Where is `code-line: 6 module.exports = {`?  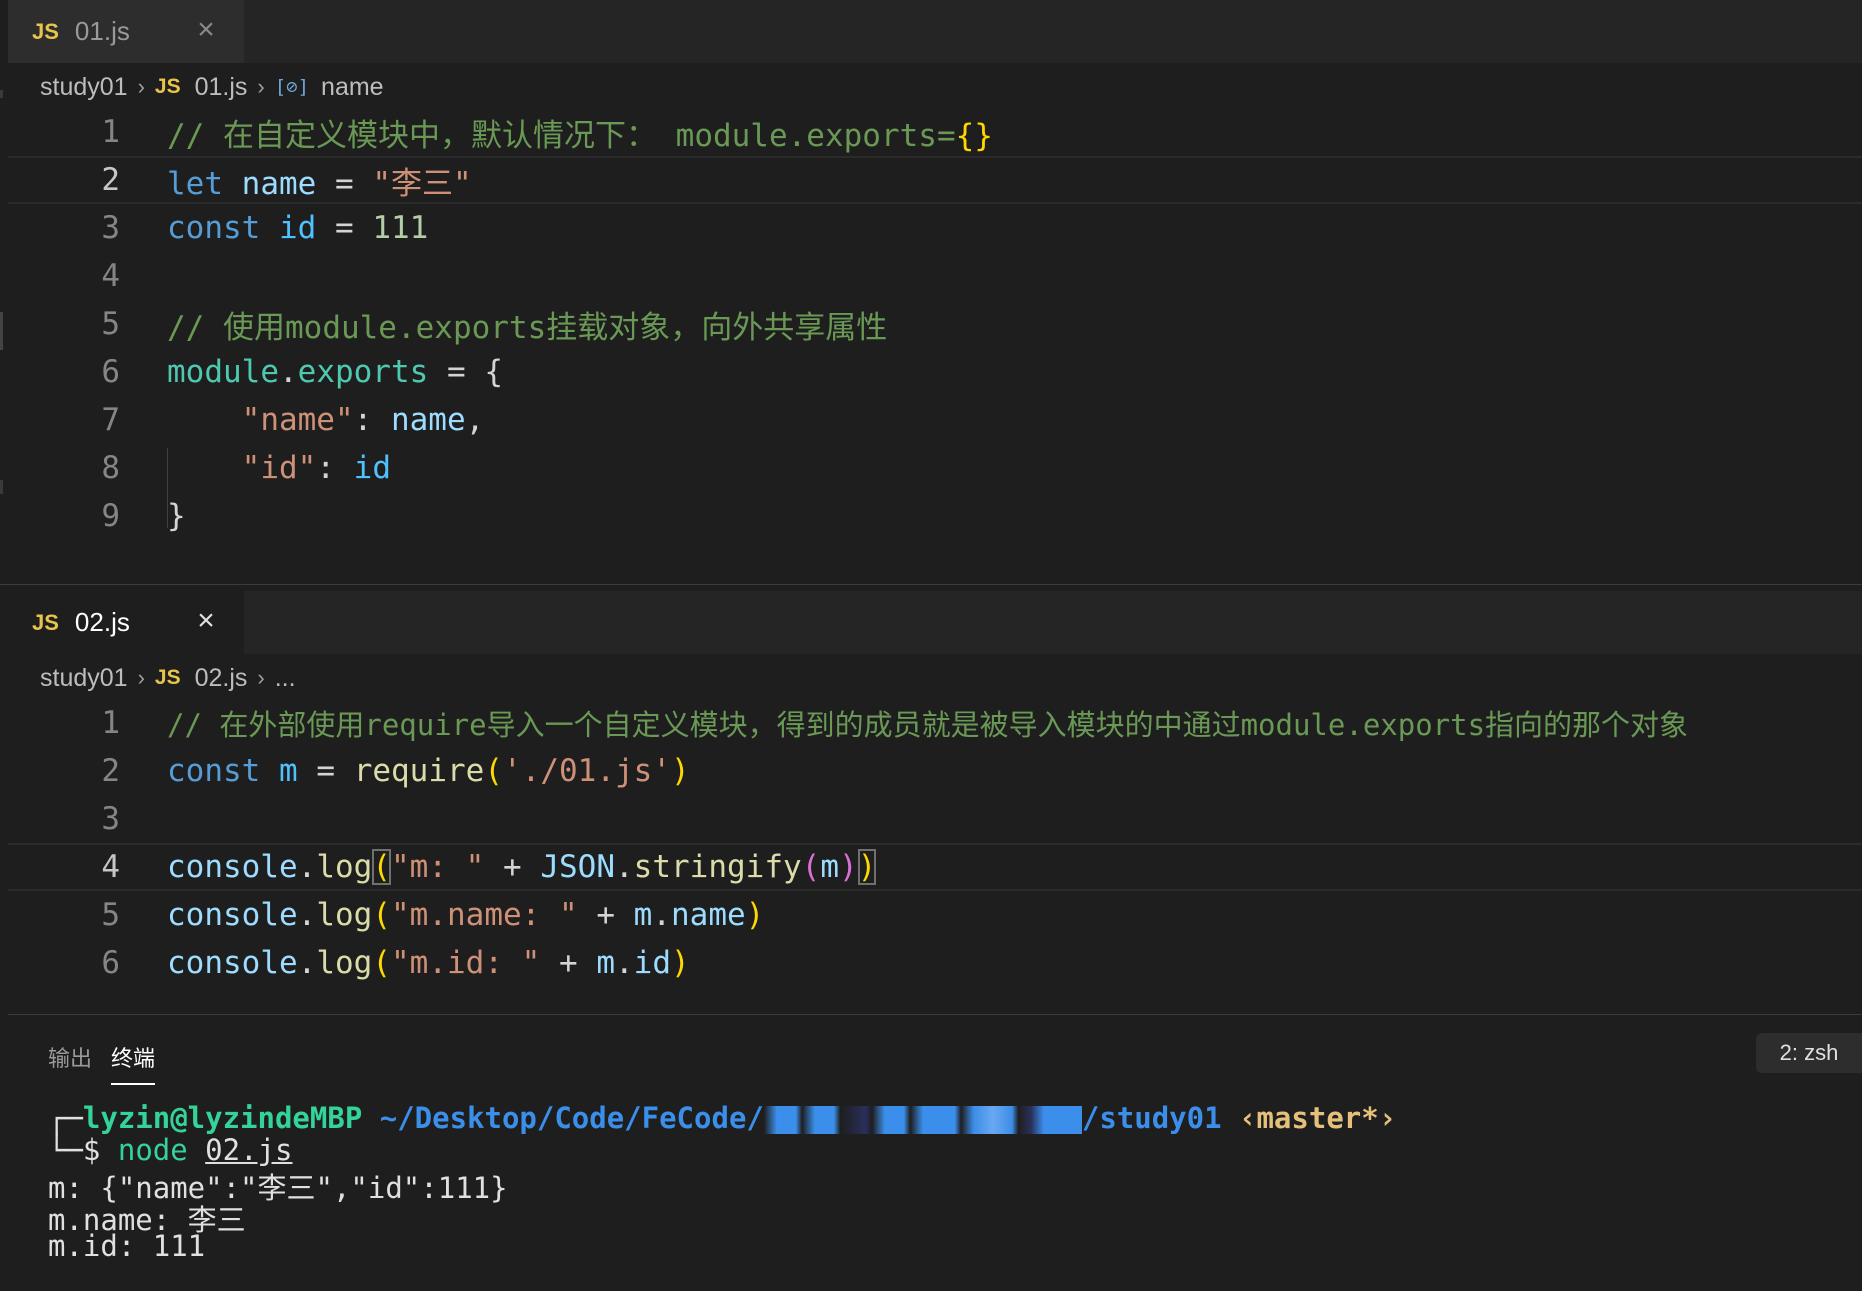
code-line: 6 module.exports = { is located at coordinates (935, 372).